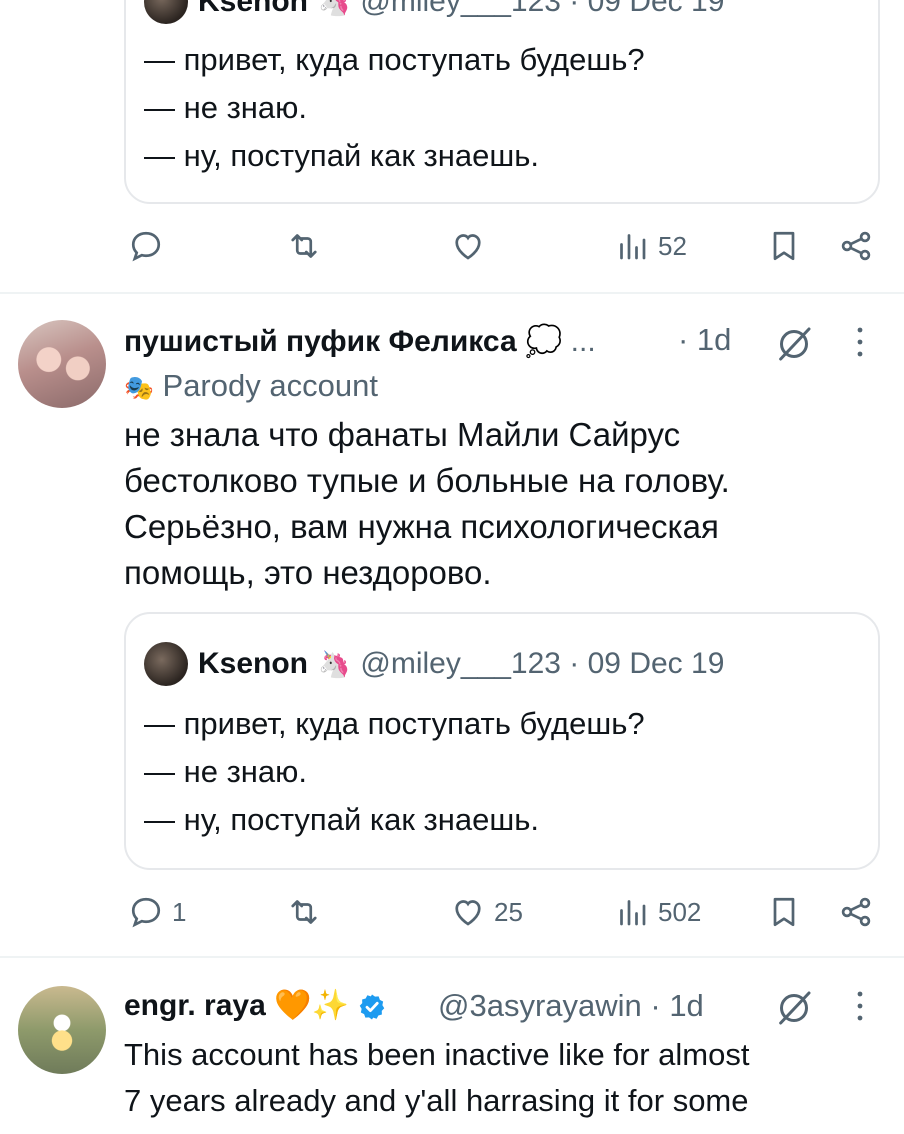  I want to click on reply-button, so click(150, 246).